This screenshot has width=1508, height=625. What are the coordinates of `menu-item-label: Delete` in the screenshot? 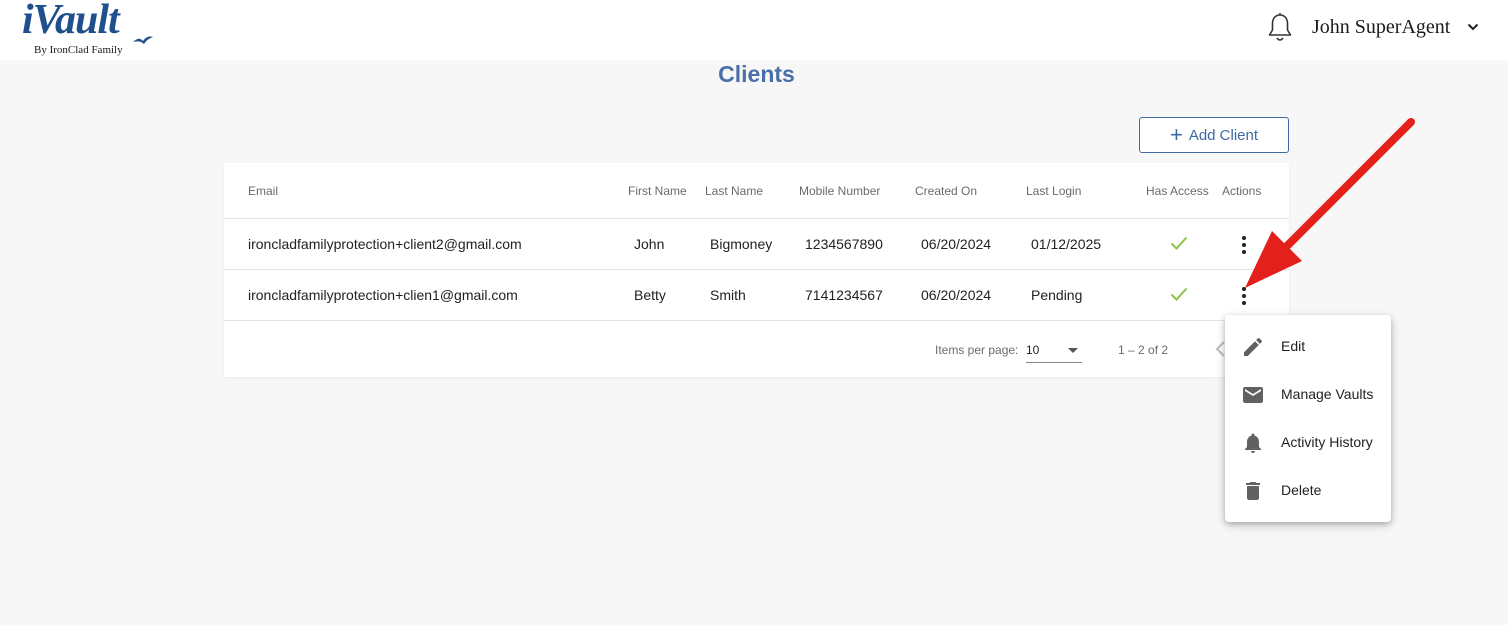 It's located at (1301, 490).